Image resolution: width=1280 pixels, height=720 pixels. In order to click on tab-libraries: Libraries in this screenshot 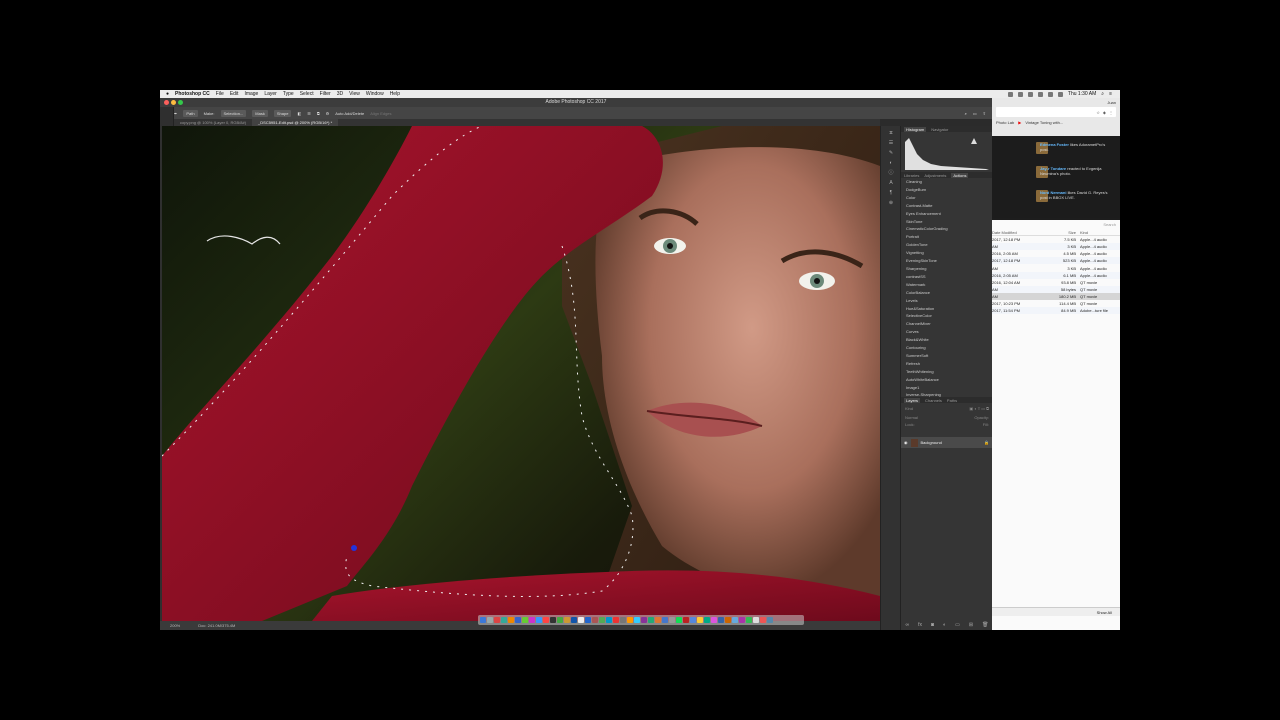, I will do `click(911, 175)`.